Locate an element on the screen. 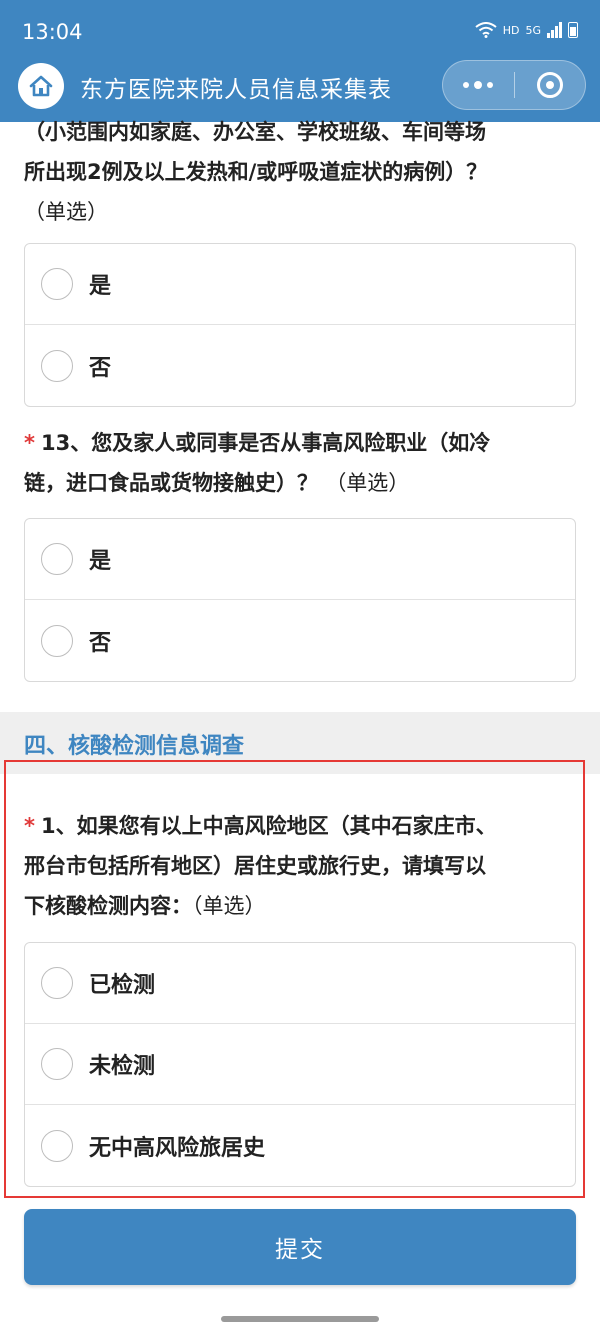  question-line: 所出现2例及以上发热和/或呼吸道症状的病例）？ is located at coordinates (256, 172).